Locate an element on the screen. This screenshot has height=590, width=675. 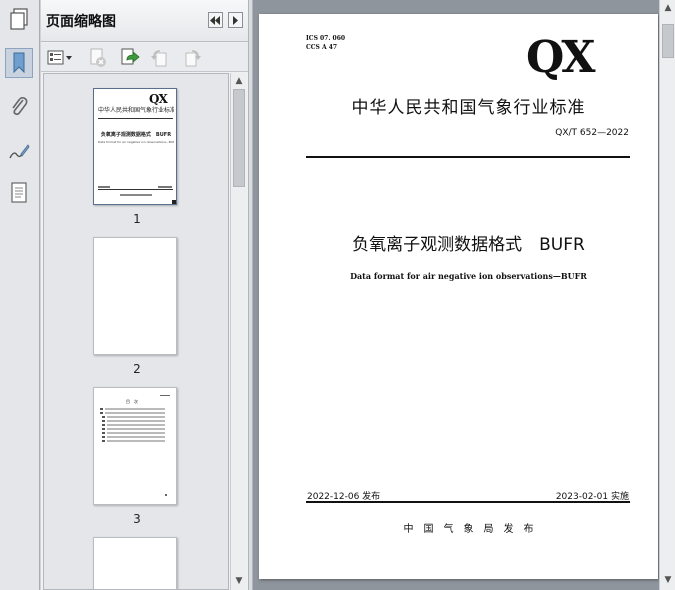
thumbnail-scrollbar: ▲ ▼ is located at coordinates (238, 331).